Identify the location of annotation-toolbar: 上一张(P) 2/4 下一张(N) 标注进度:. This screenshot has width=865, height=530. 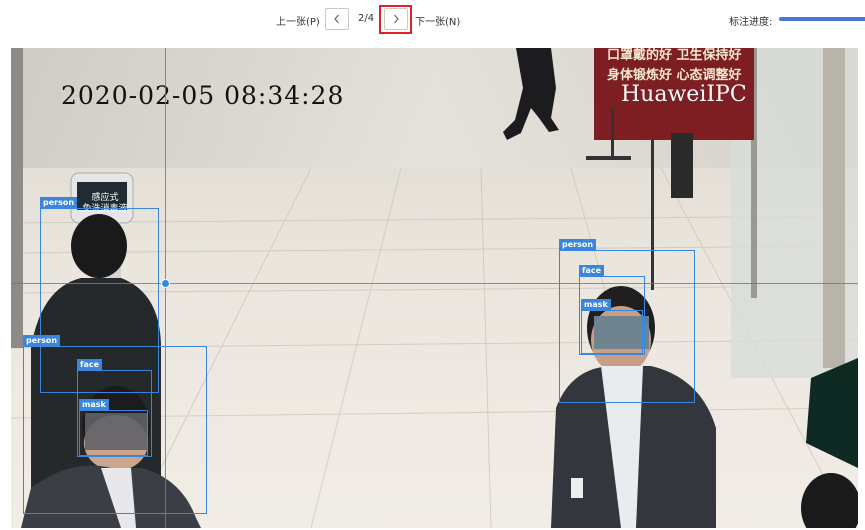
(432, 20).